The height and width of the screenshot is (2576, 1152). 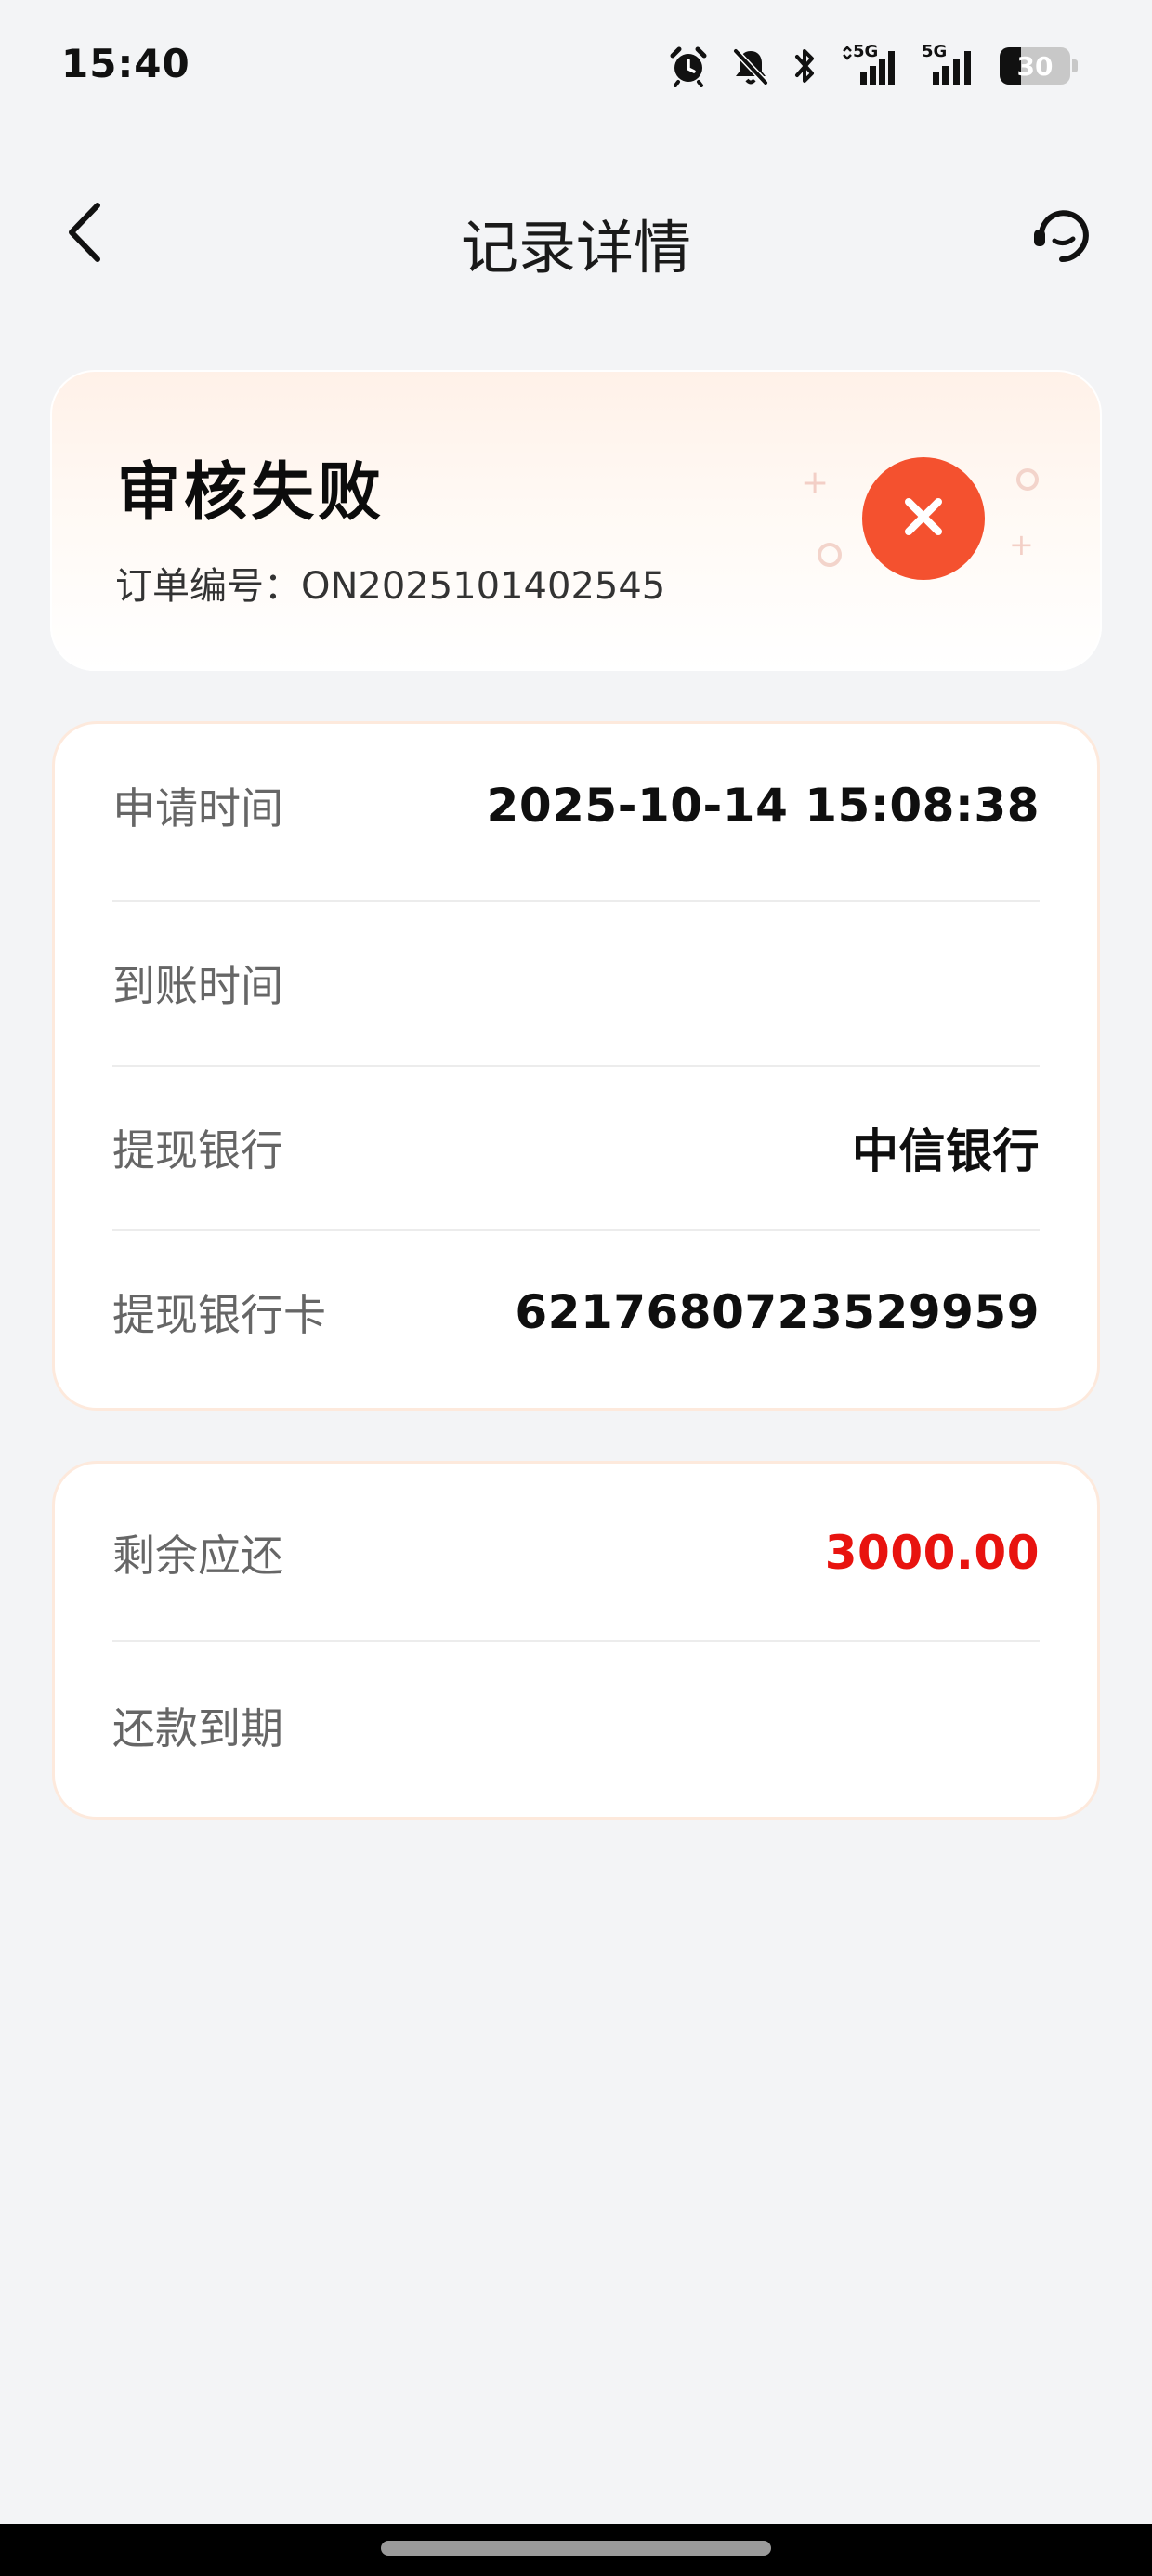 I want to click on bell-off-icon, so click(x=750, y=66).